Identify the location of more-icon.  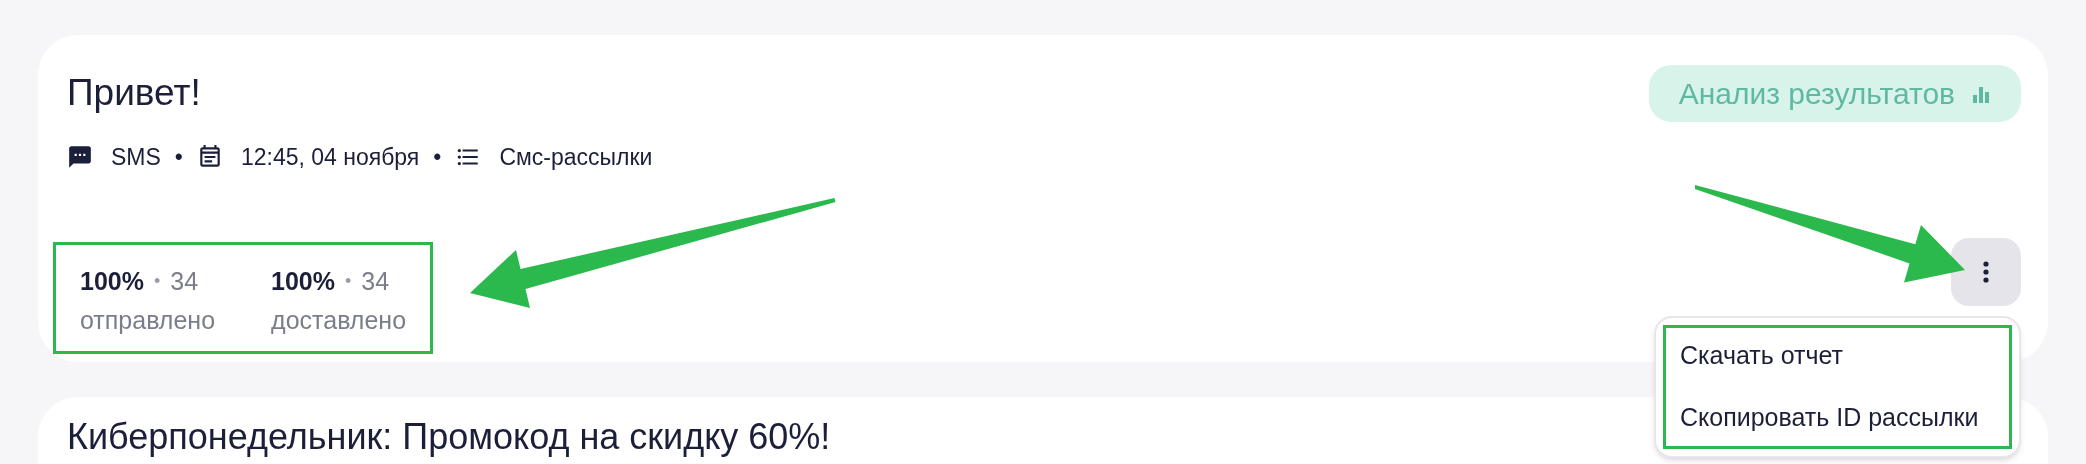
(1986, 271).